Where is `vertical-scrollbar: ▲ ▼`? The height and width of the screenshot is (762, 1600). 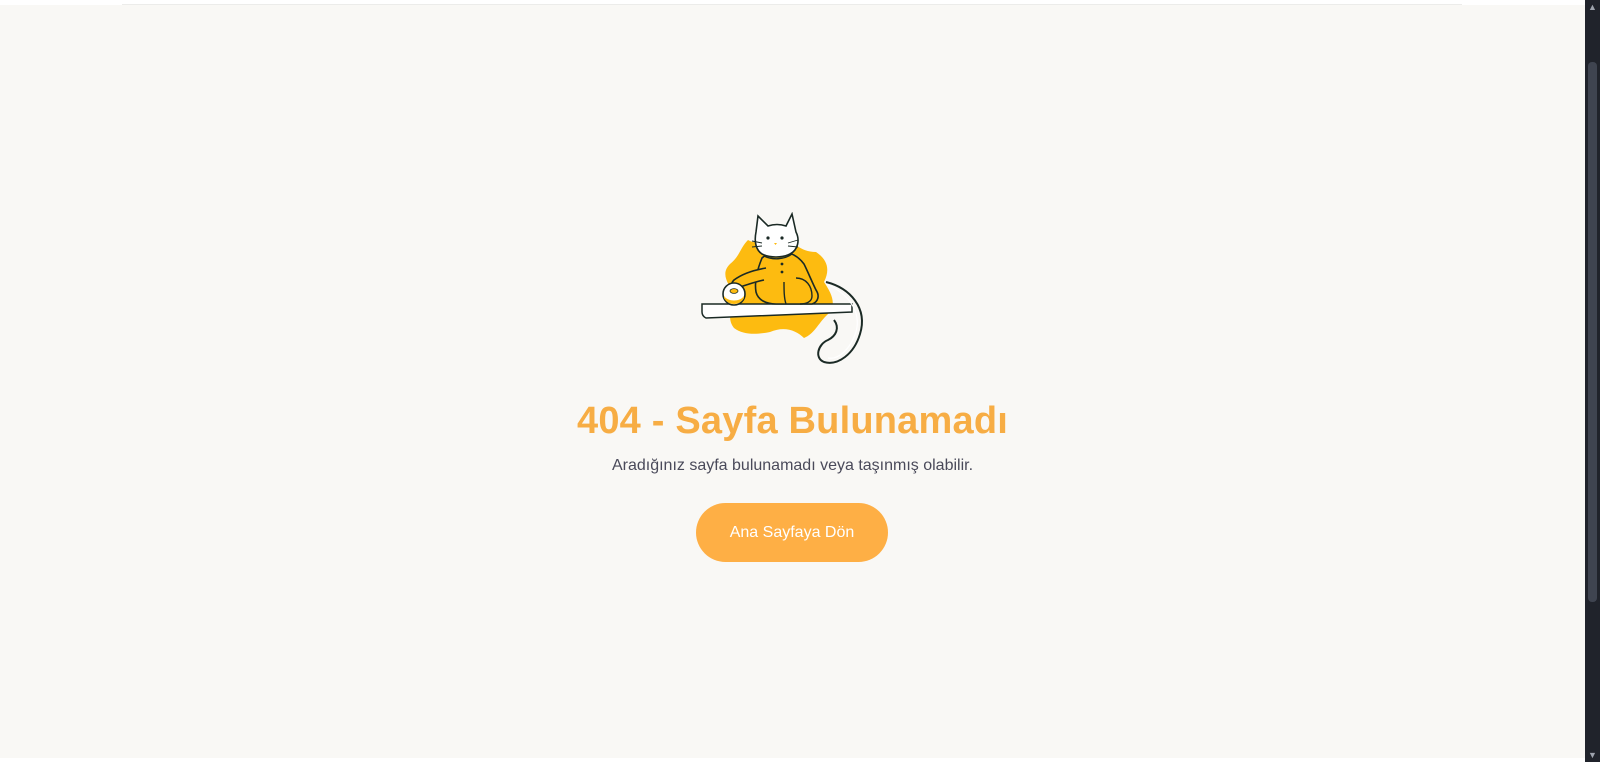
vertical-scrollbar: ▲ ▼ is located at coordinates (1592, 381).